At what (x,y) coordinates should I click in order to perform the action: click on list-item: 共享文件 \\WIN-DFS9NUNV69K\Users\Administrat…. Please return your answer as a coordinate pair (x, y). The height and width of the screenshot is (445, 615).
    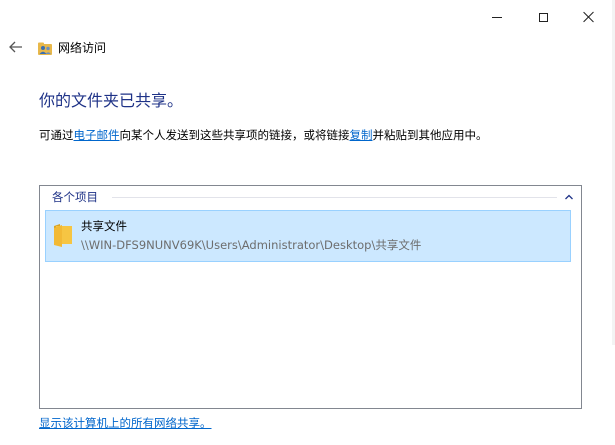
    Looking at the image, I should click on (308, 236).